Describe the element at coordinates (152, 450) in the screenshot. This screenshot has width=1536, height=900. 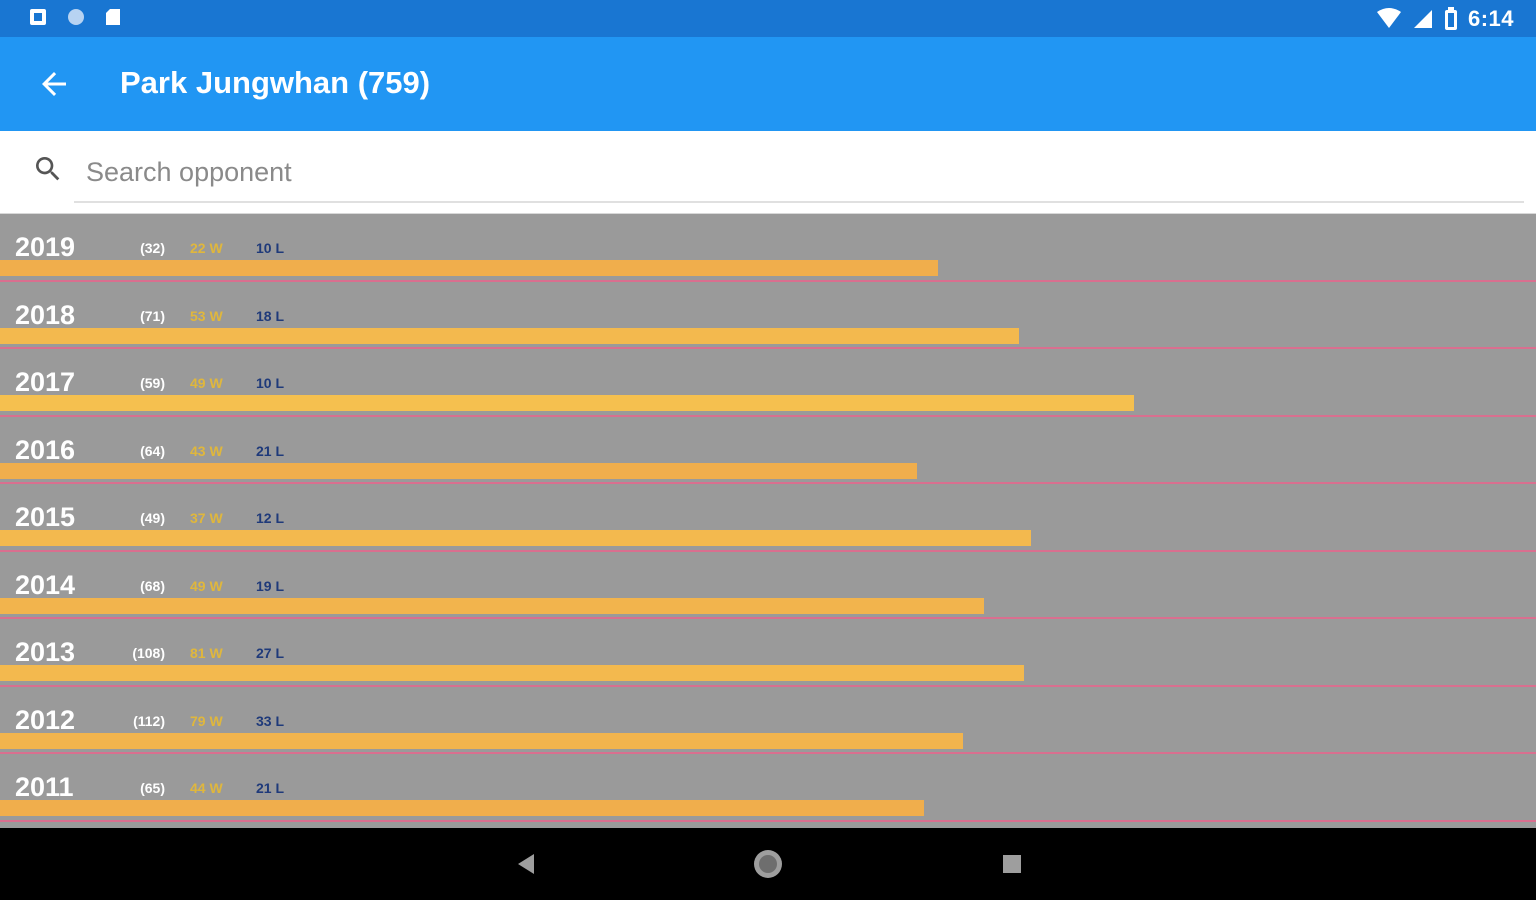
I see `games-count: (64)` at that location.